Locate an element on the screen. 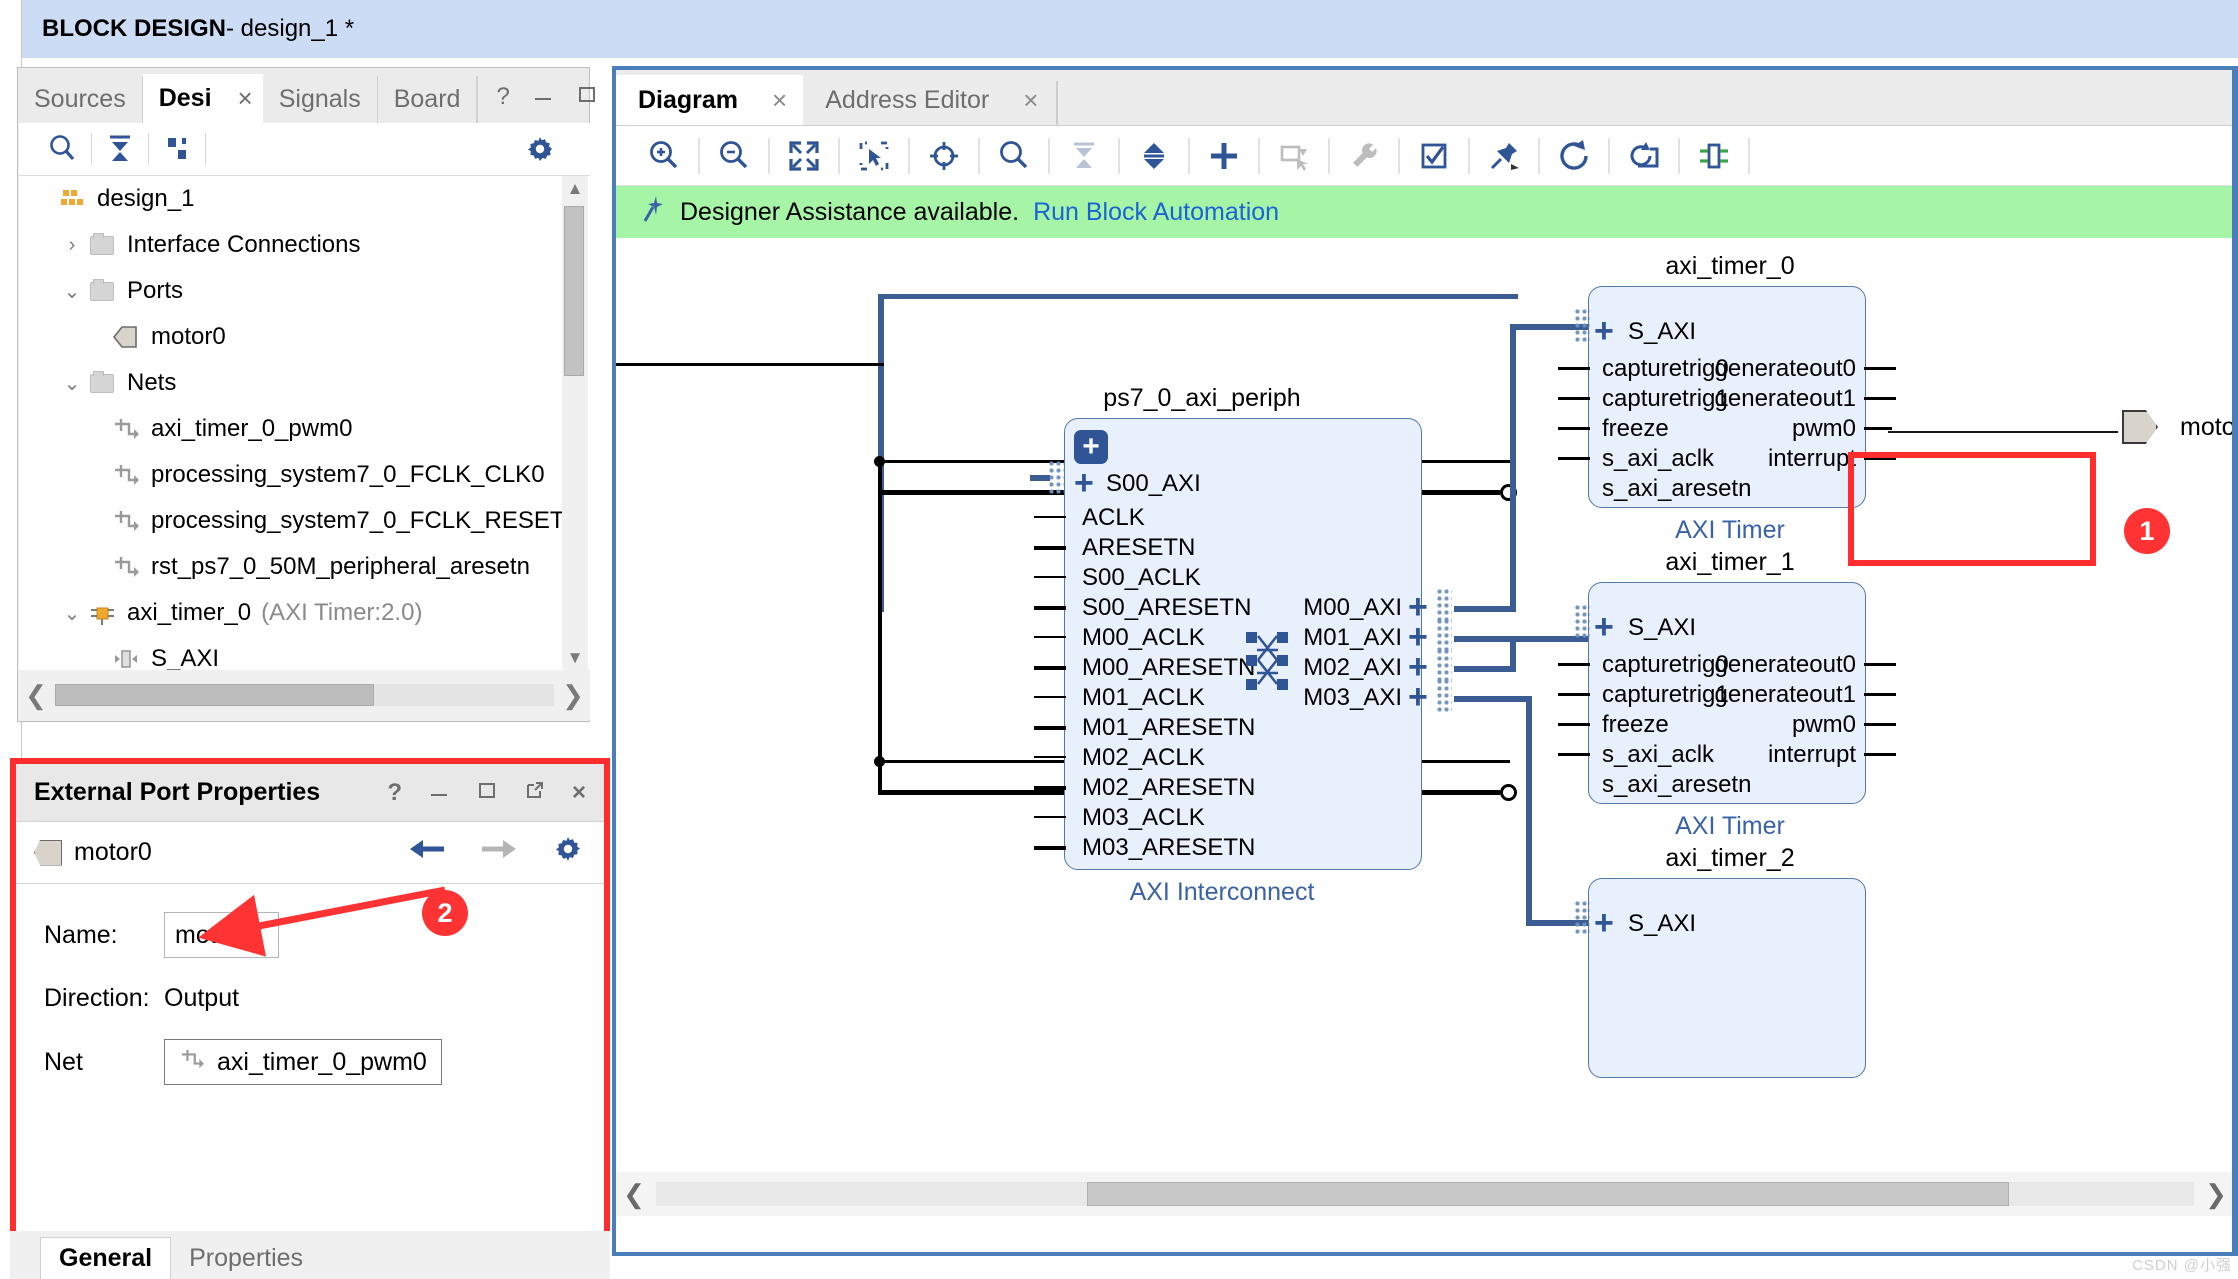 This screenshot has height=1279, width=2238. tree-item-nets: ⌄ Nets is located at coordinates (304, 383).